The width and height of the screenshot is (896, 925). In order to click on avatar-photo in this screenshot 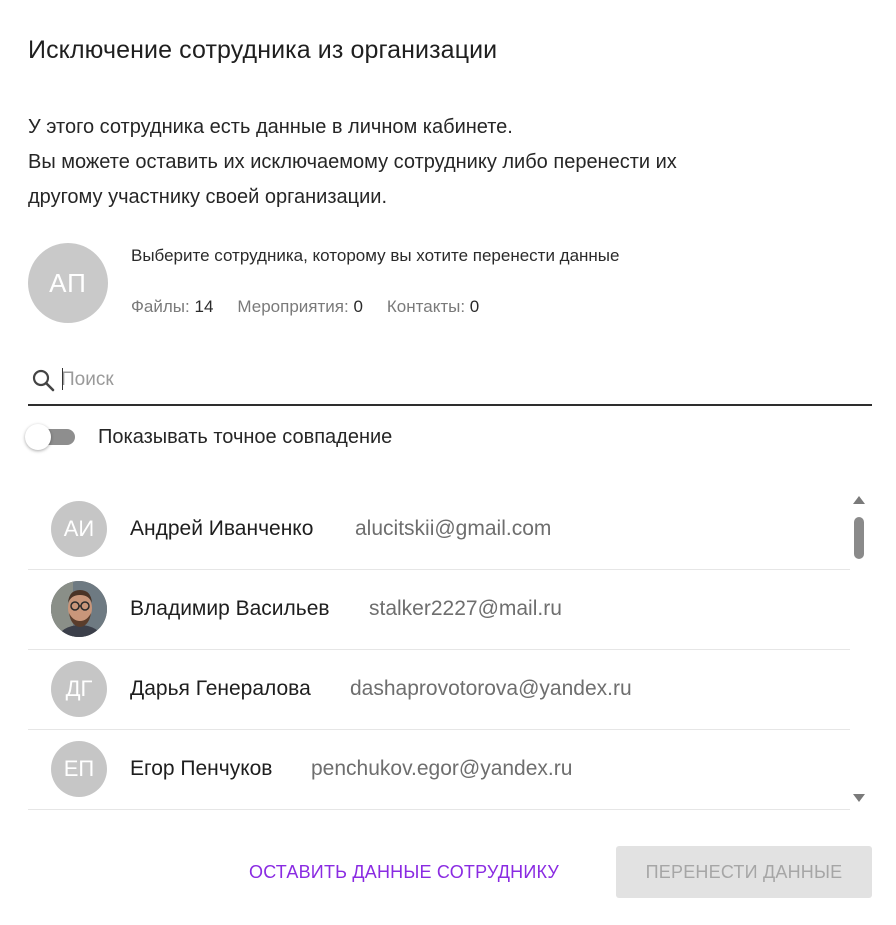, I will do `click(79, 609)`.